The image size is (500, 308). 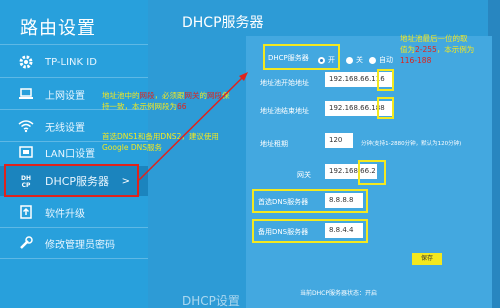 What do you see at coordinates (193, 126) in the screenshot?
I see `annotation-arrow` at bounding box center [193, 126].